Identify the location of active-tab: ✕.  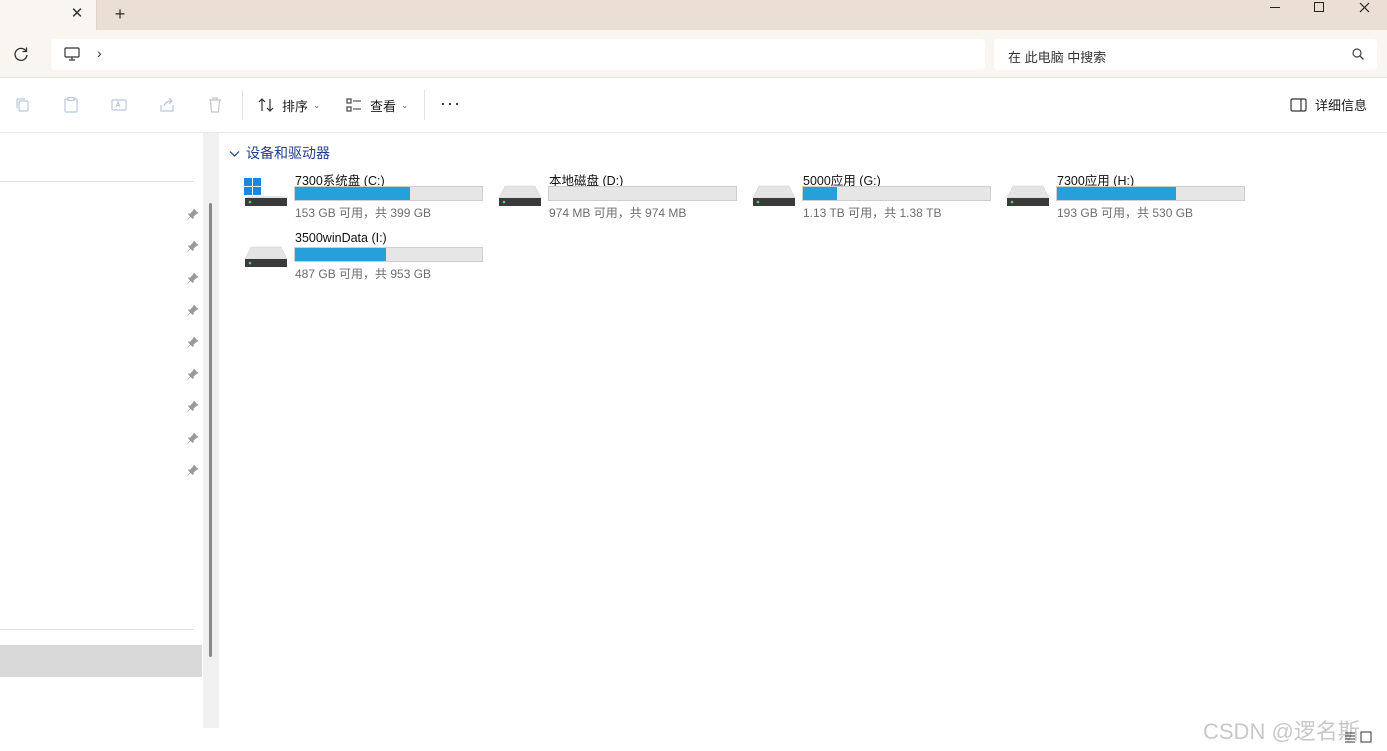
(48, 15).